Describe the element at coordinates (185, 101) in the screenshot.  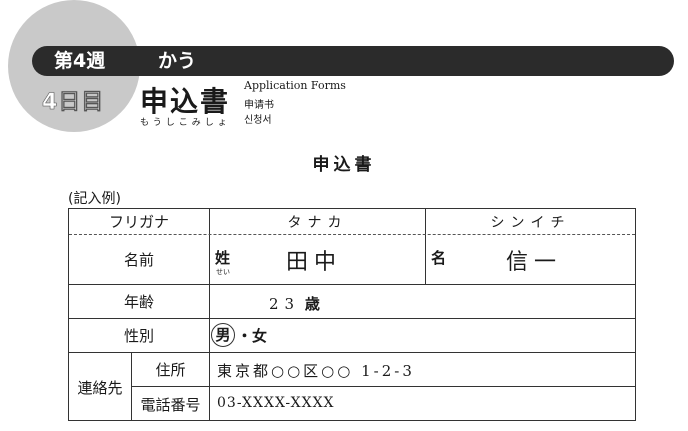
I see `lesson-title: 申込書` at that location.